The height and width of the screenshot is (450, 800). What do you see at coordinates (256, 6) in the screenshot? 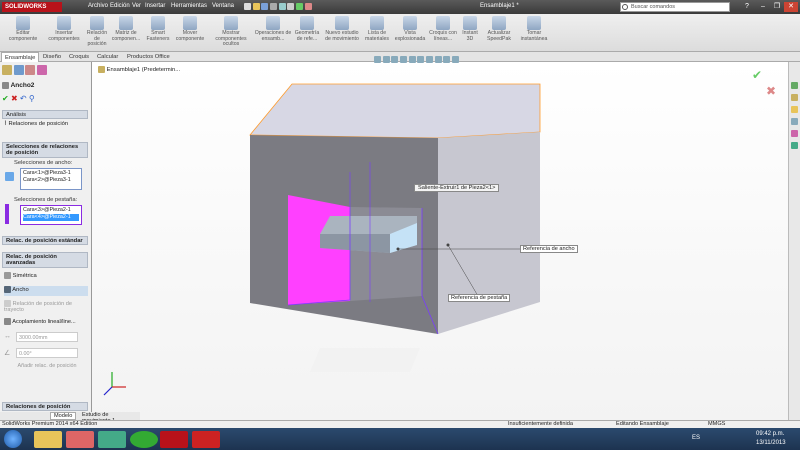
I see `open-icon` at bounding box center [256, 6].